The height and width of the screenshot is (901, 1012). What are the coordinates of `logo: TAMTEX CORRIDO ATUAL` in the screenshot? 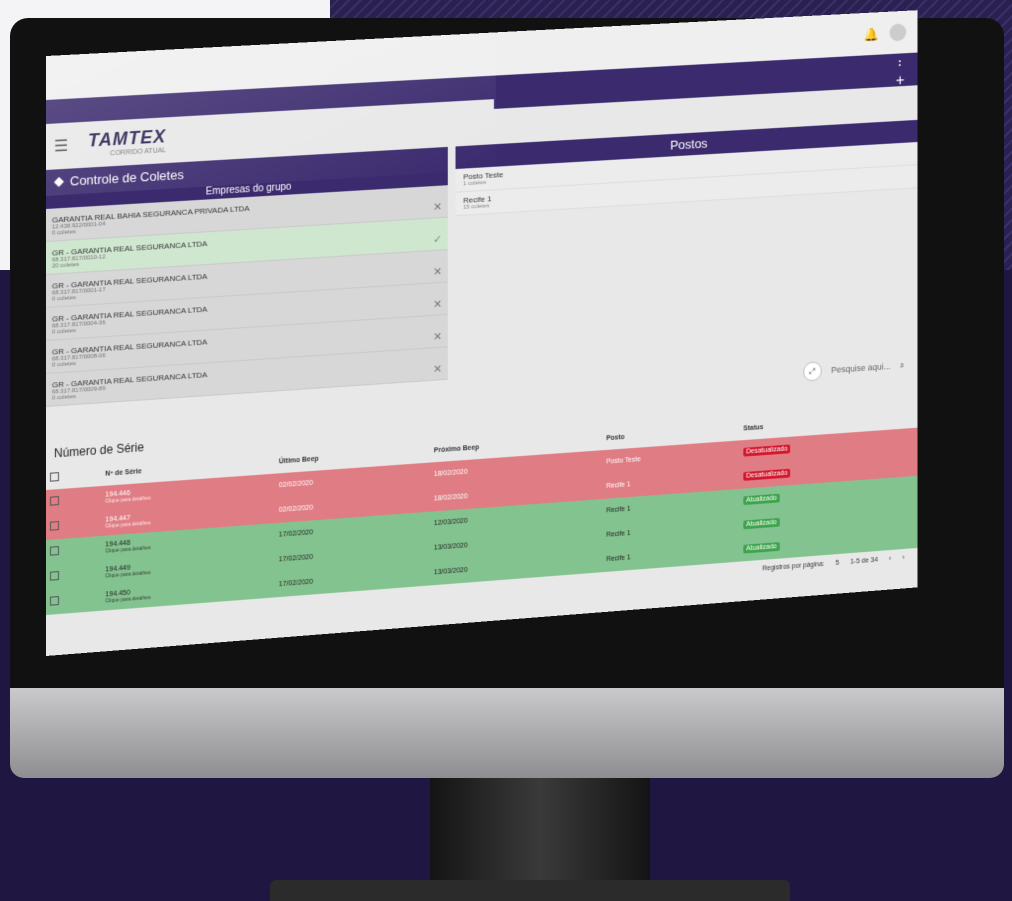 It's located at (127, 142).